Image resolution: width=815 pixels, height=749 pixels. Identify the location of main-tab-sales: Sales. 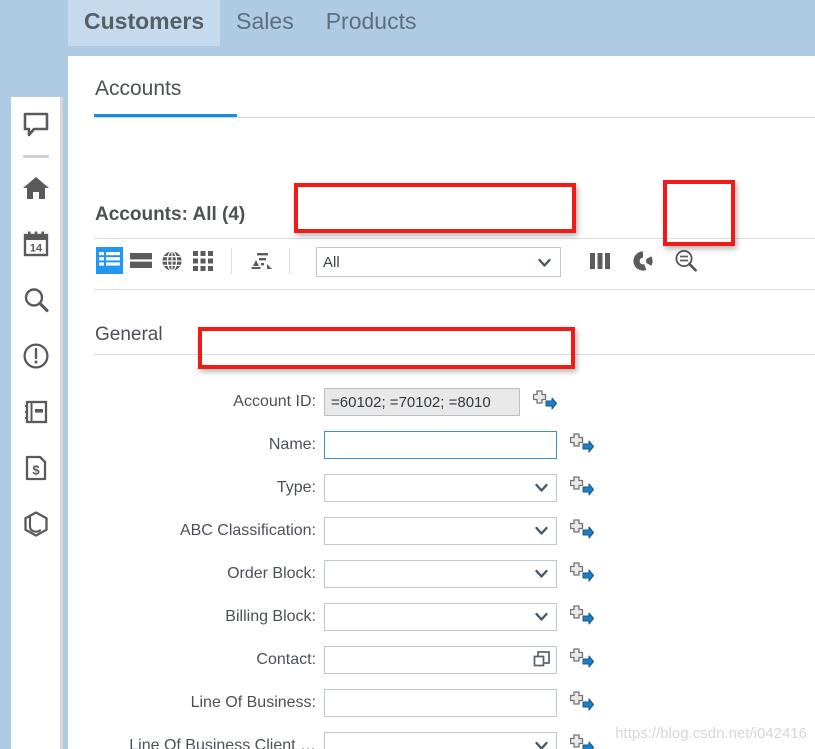
(265, 23).